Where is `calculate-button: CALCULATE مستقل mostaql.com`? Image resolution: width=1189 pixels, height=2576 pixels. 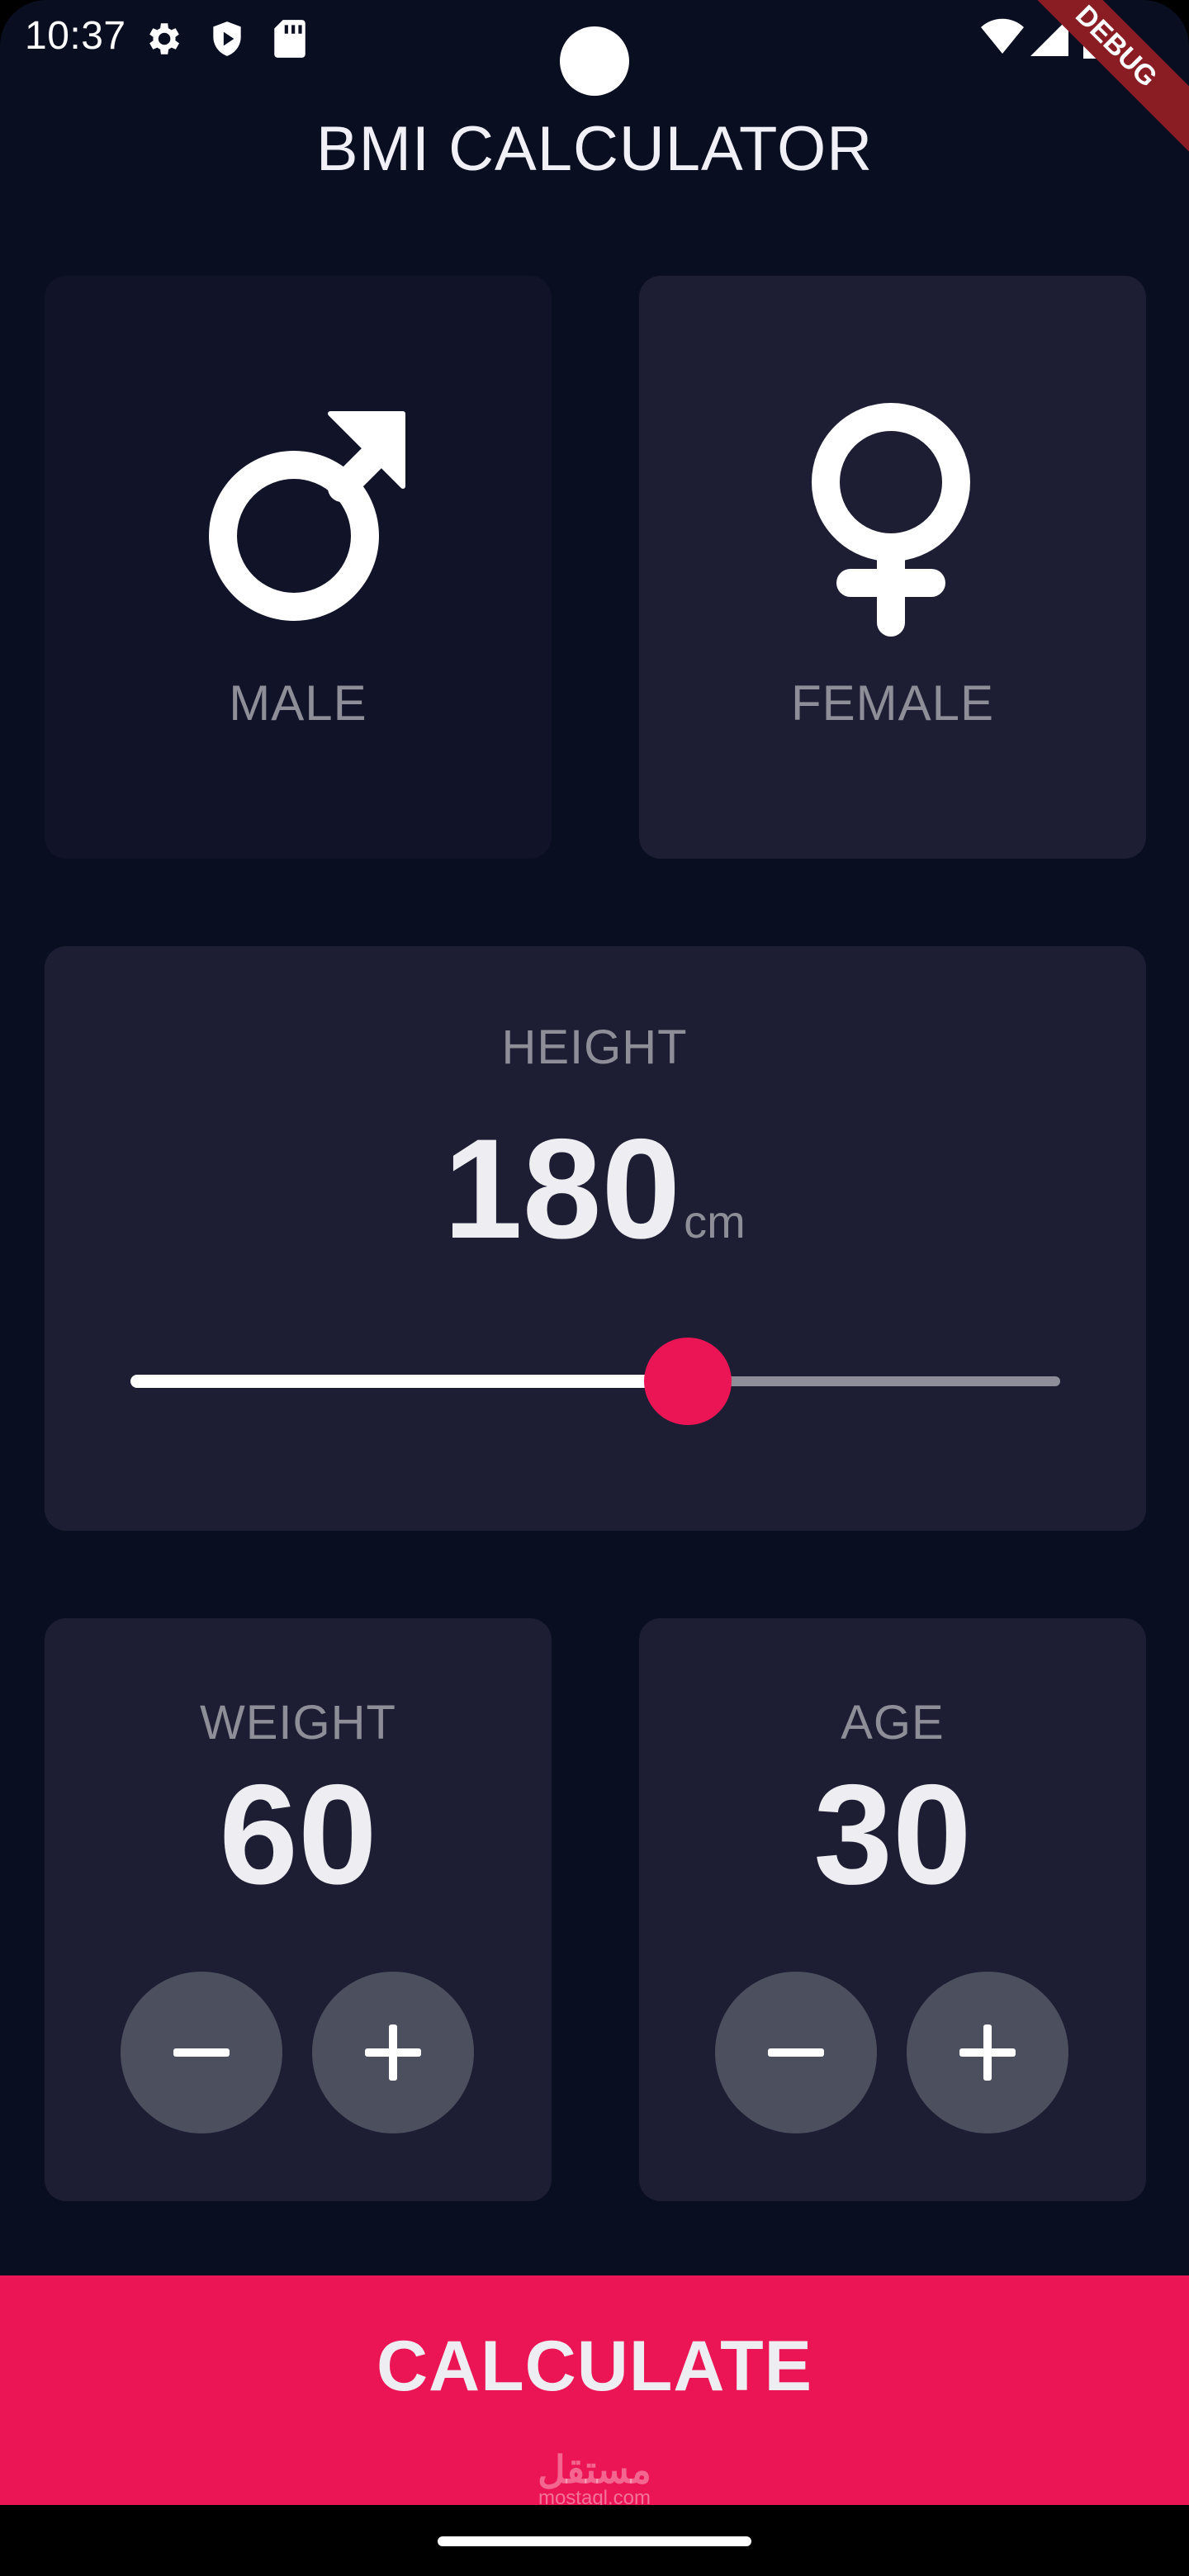
calculate-button: CALCULATE مستقل mostaql.com is located at coordinates (594, 2392).